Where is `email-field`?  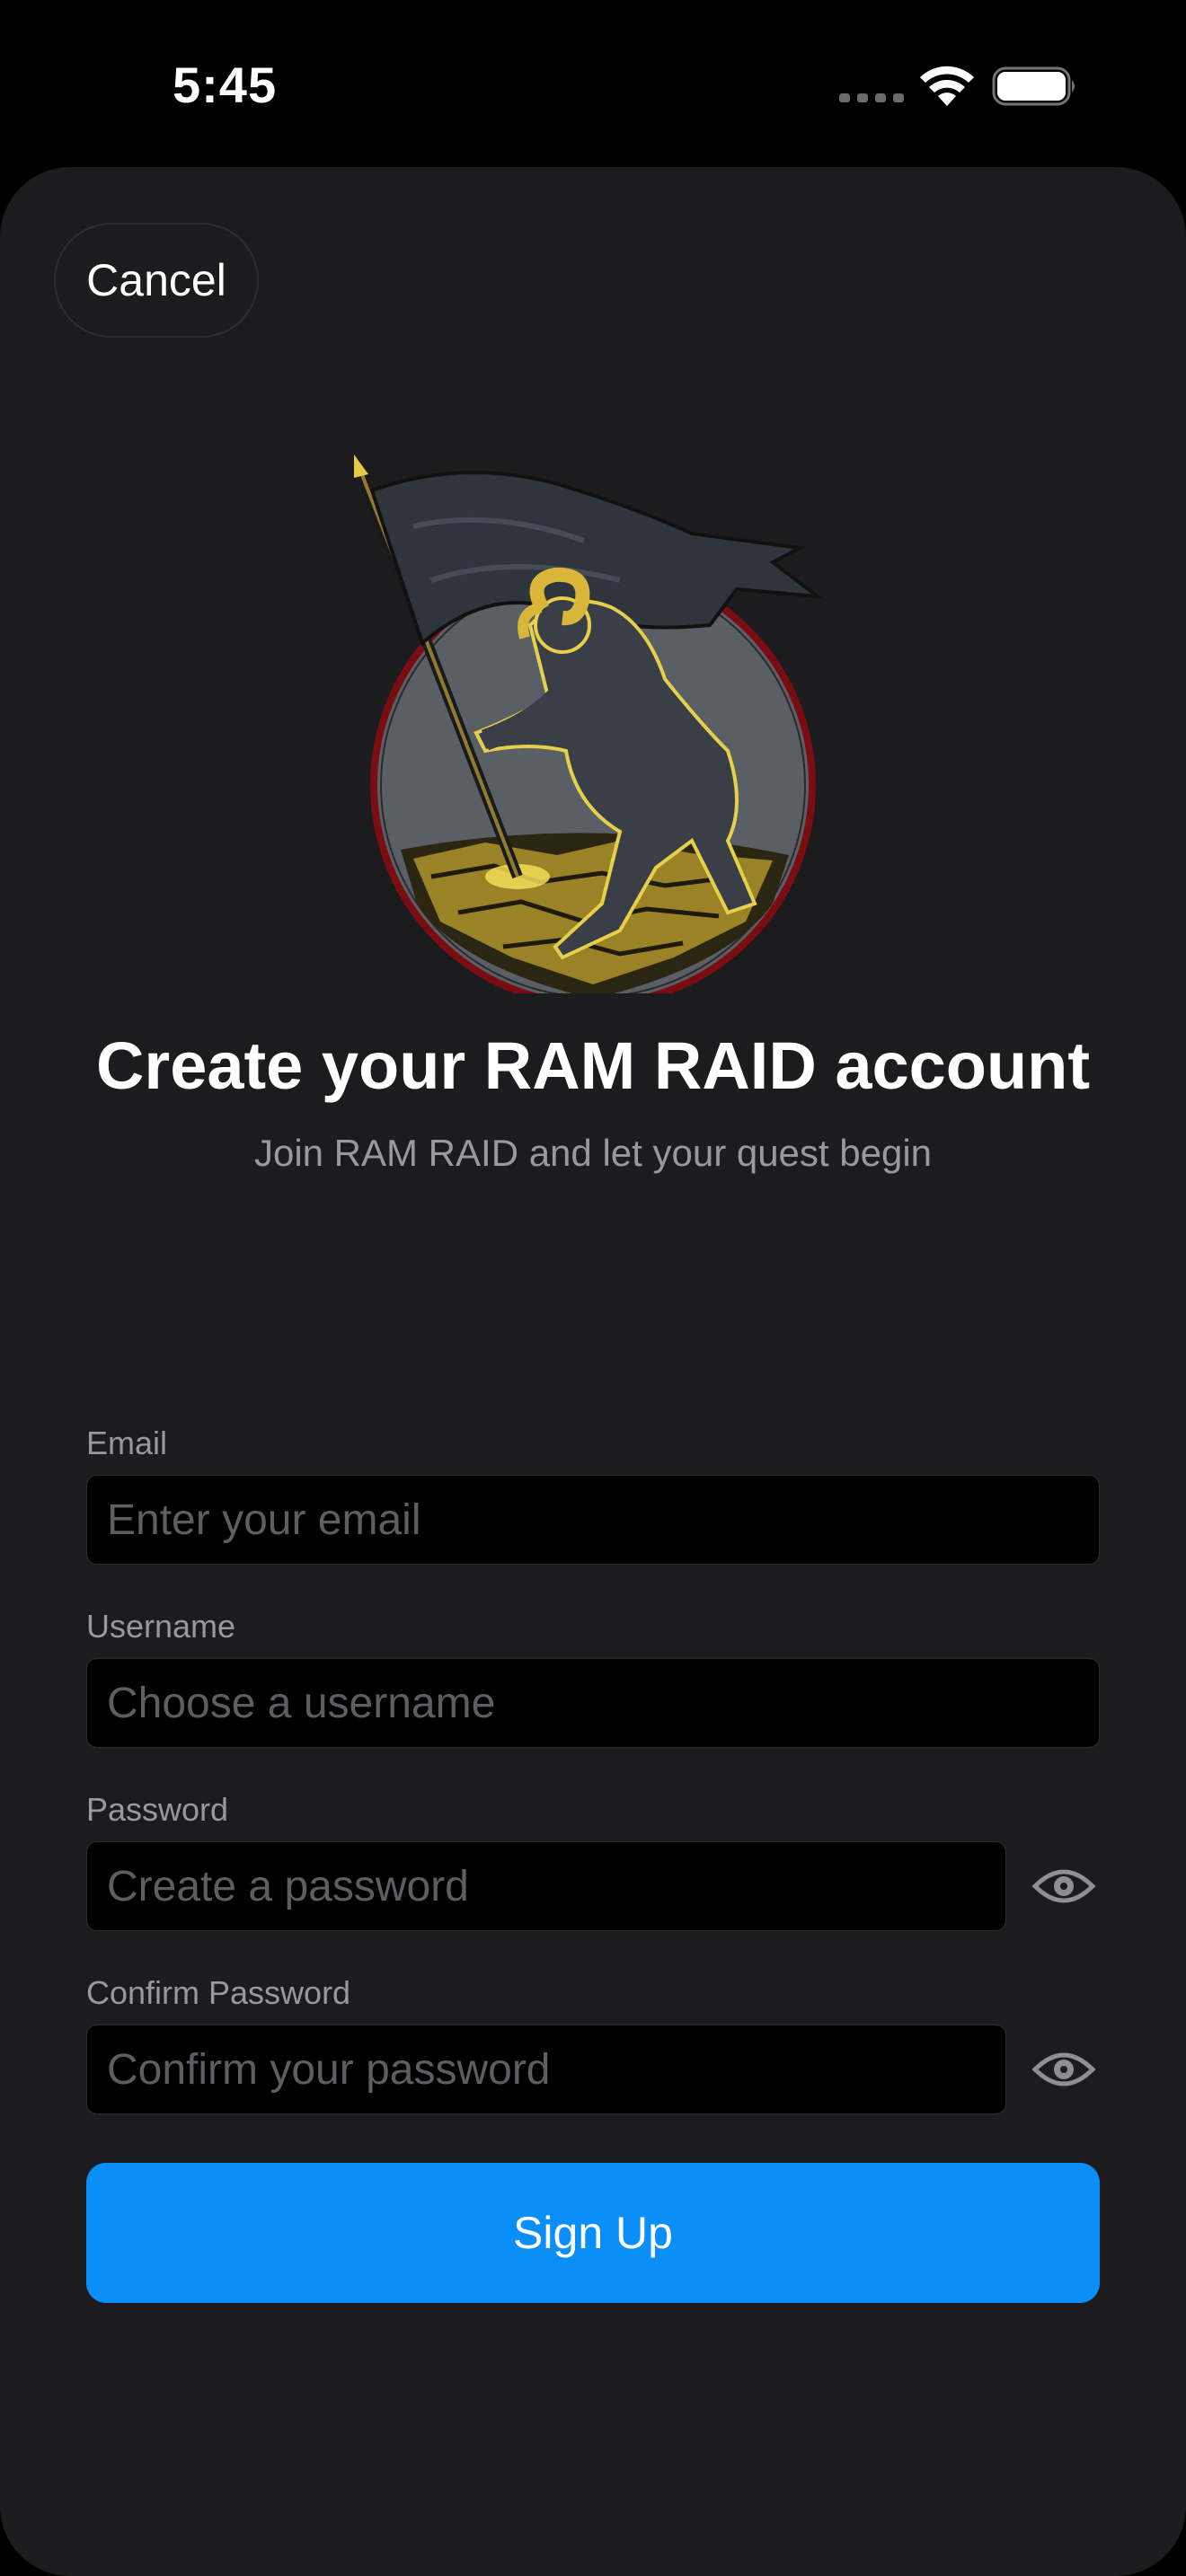 email-field is located at coordinates (593, 1520).